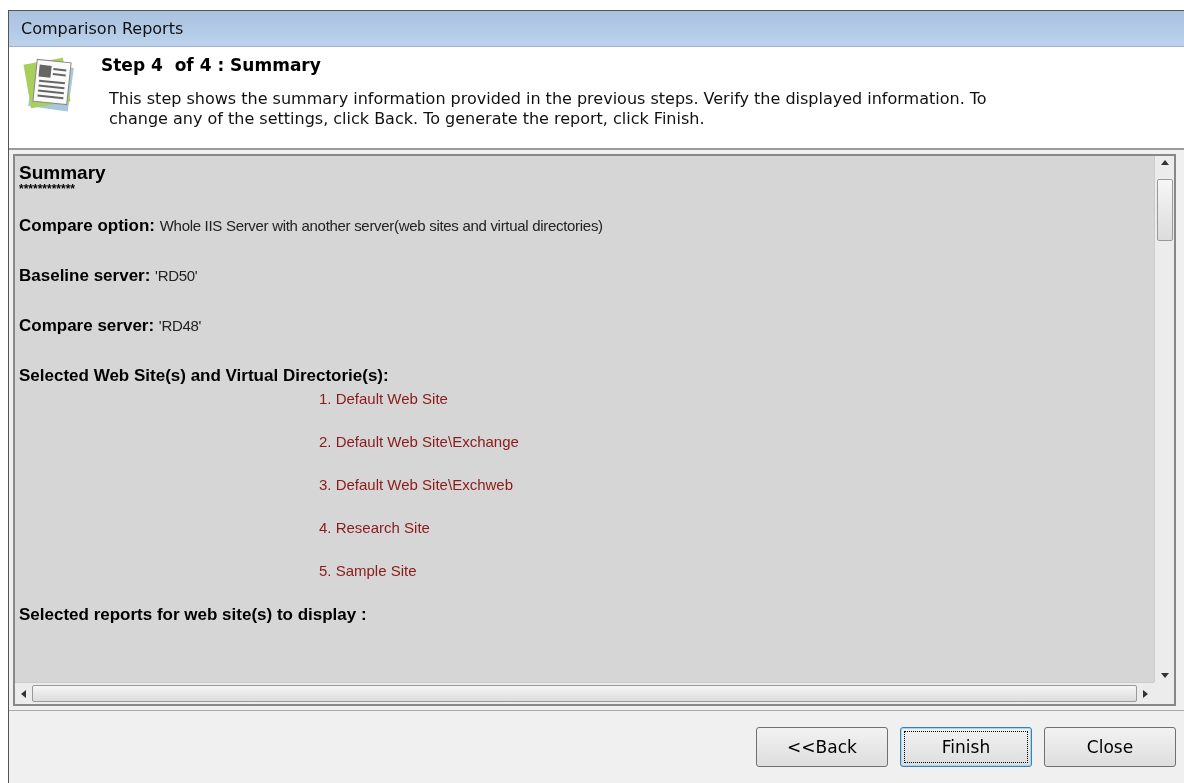 This screenshot has width=1184, height=783. I want to click on down-arrow-icon, so click(1164, 675).